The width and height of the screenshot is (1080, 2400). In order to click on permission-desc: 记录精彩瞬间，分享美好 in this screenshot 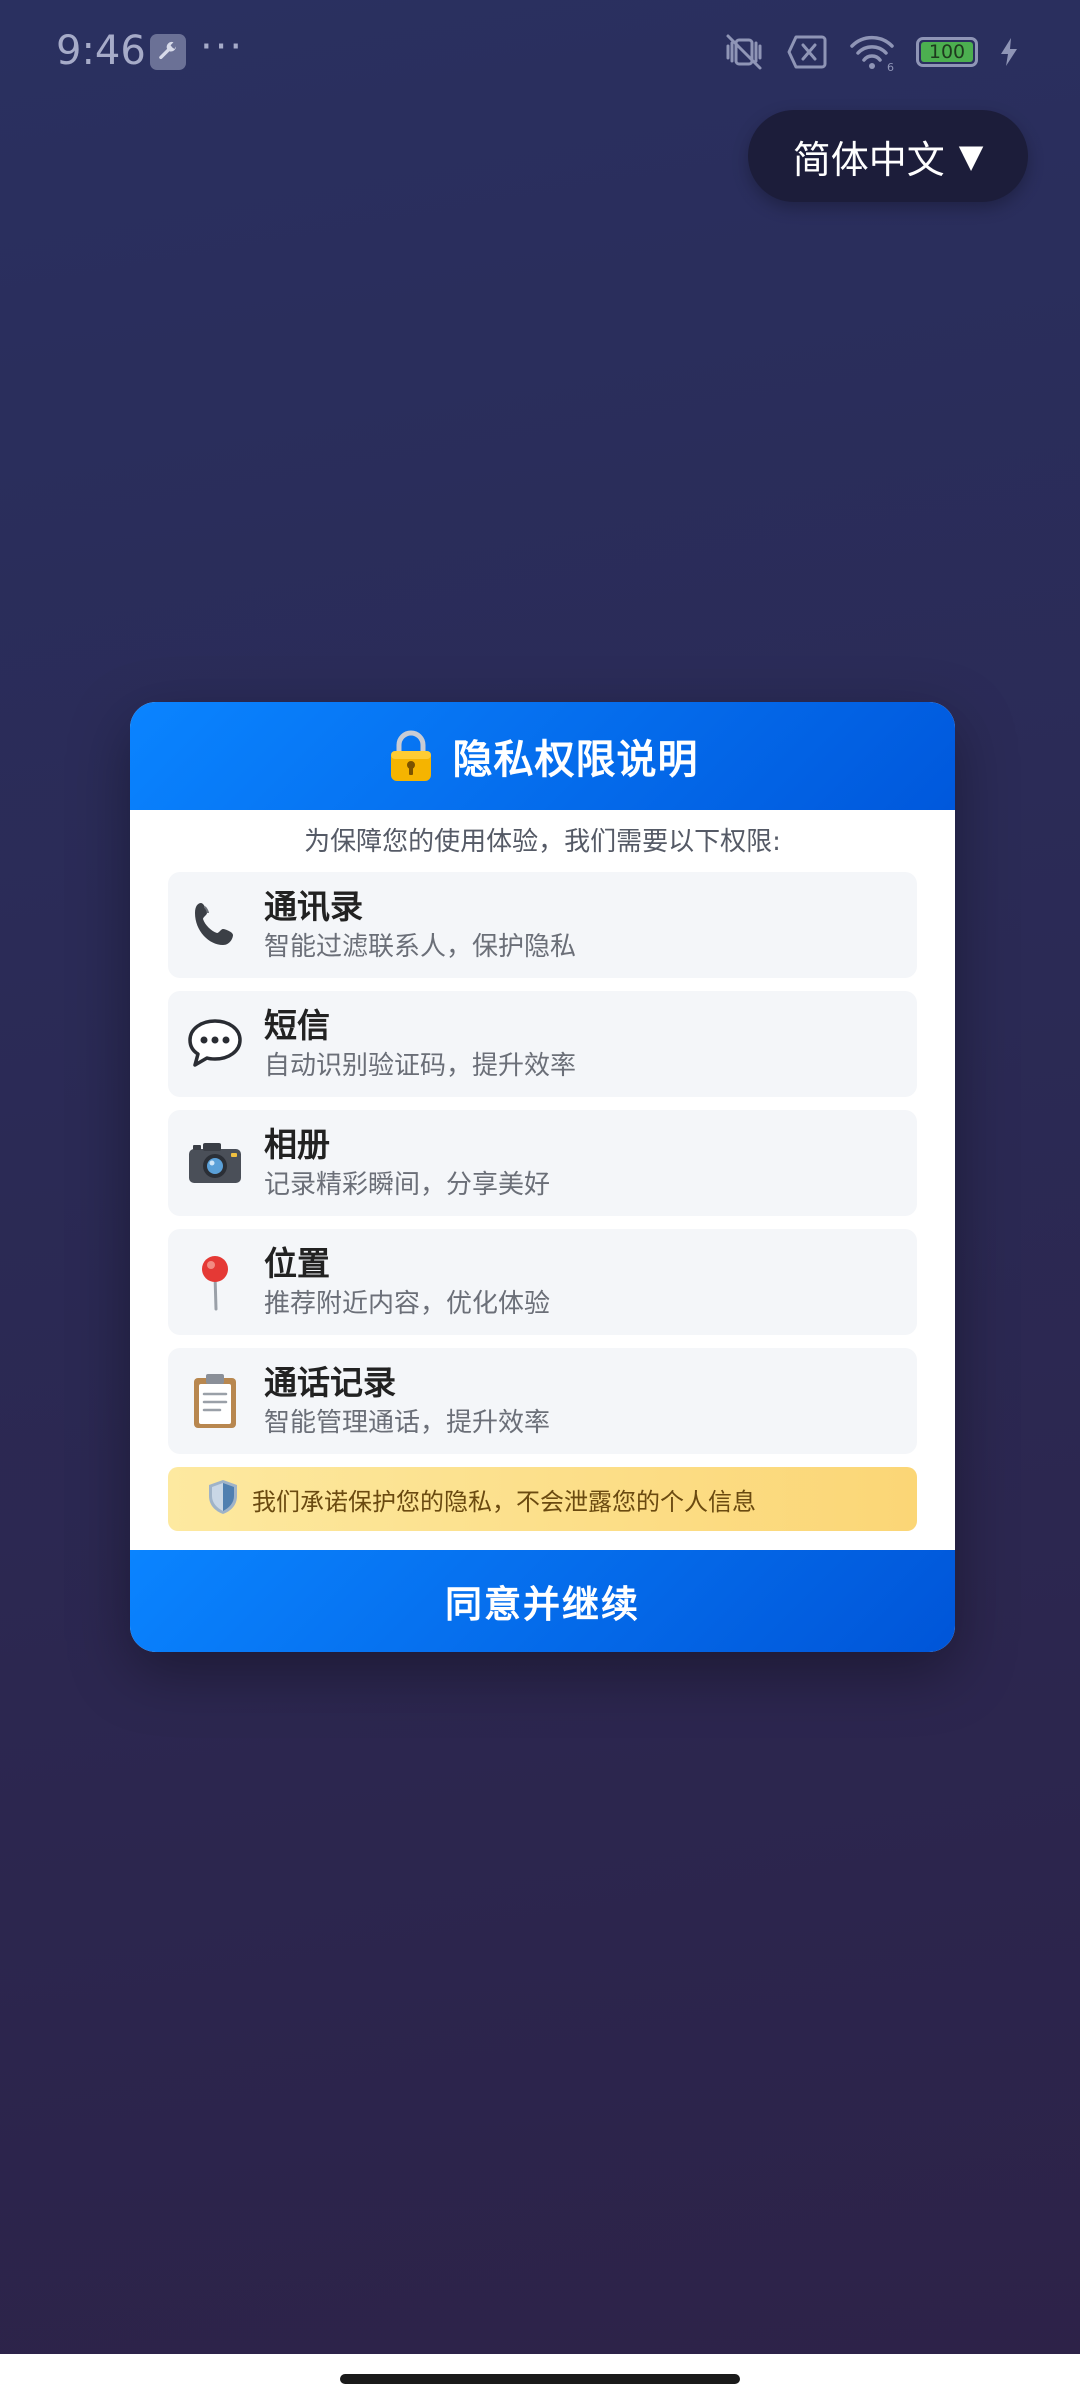, I will do `click(407, 1185)`.